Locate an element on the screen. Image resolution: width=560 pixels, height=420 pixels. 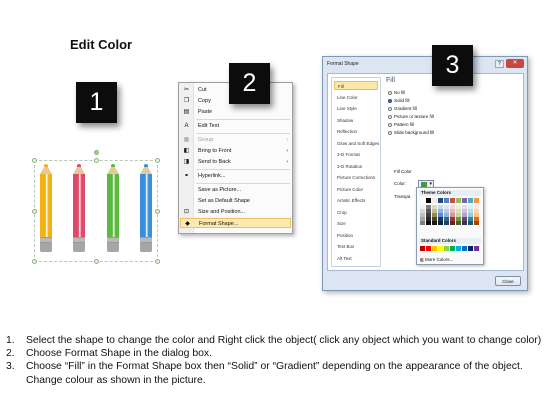
close-button: Close is located at coordinates (508, 281).